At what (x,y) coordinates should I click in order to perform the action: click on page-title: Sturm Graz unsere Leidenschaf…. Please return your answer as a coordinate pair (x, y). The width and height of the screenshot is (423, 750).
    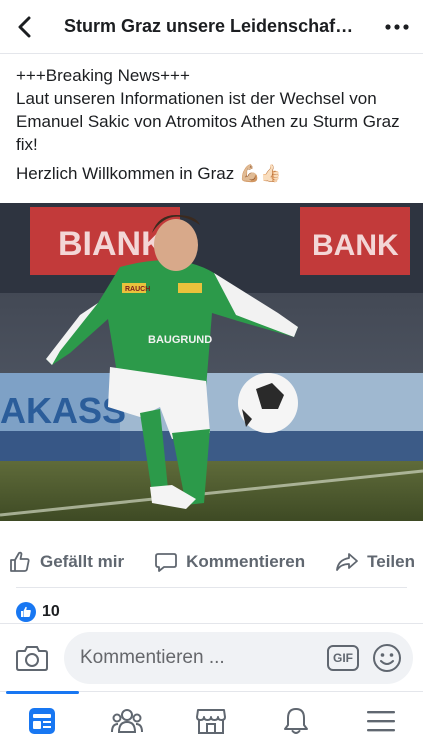
    Looking at the image, I should click on (209, 26).